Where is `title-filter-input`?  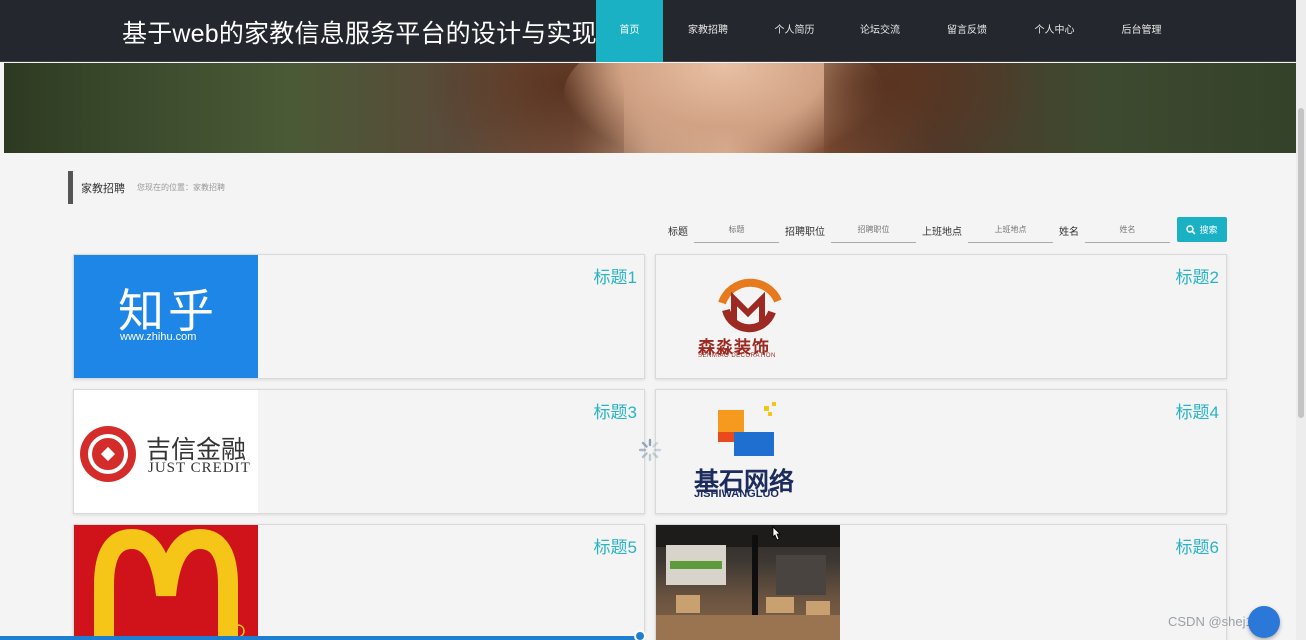
title-filter-input is located at coordinates (736, 230).